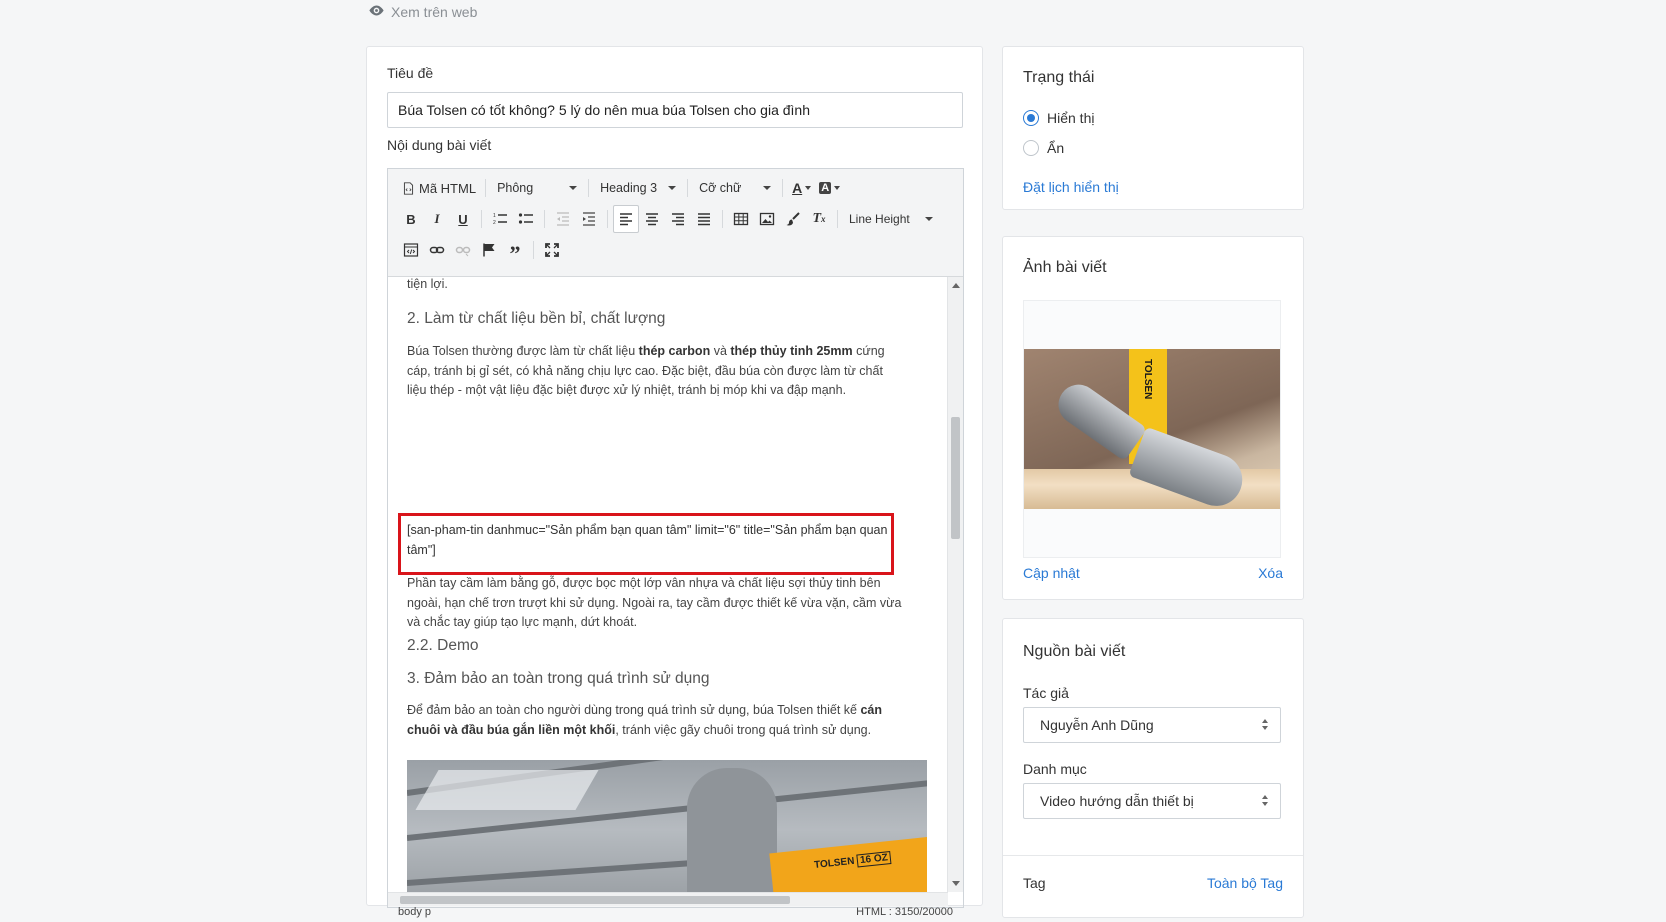 The height and width of the screenshot is (922, 1666). Describe the element at coordinates (437, 250) in the screenshot. I see `insert-link-button` at that location.